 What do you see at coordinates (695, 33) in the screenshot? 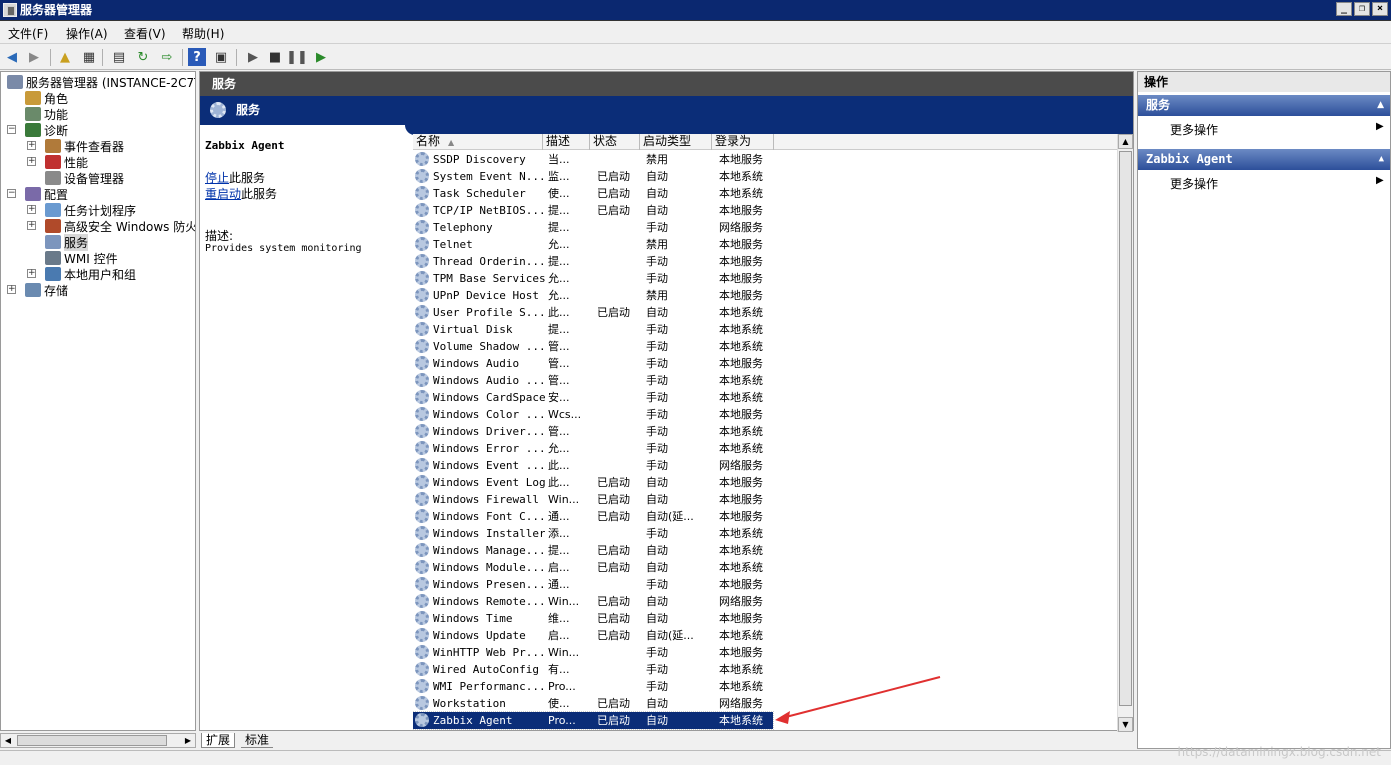
I see `menu-bar: 文件(F) 操作(A) 查看(V) 帮助(H)` at bounding box center [695, 33].